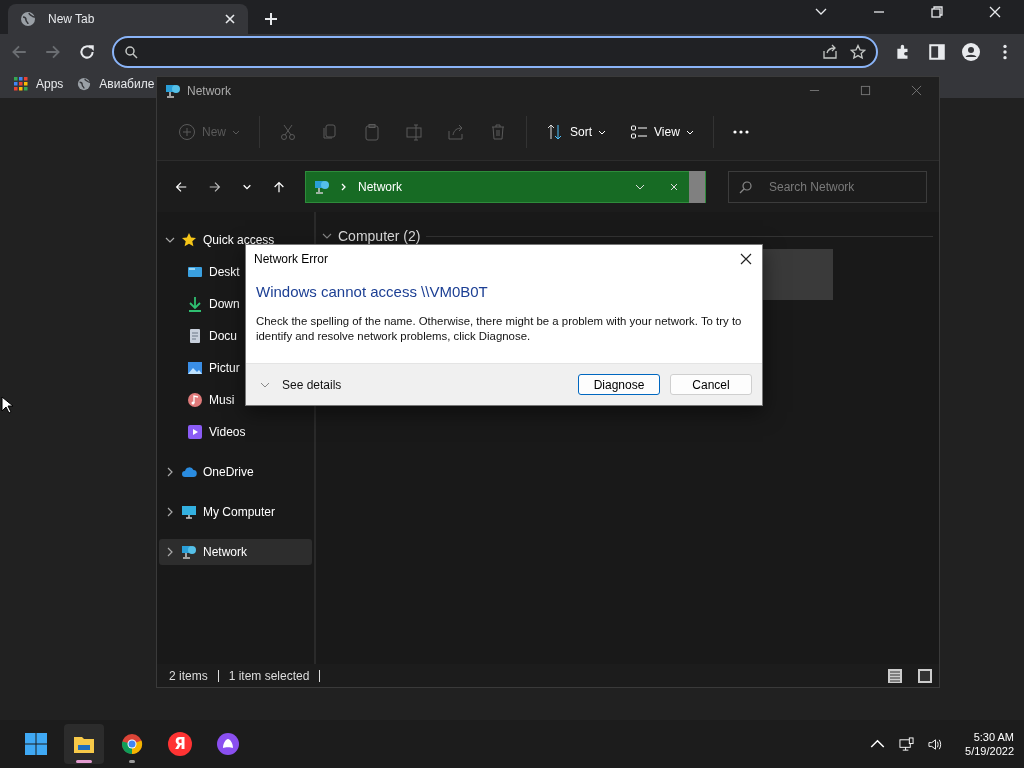 This screenshot has width=1024, height=768. What do you see at coordinates (84, 744) in the screenshot?
I see `explorer-taskbar-button` at bounding box center [84, 744].